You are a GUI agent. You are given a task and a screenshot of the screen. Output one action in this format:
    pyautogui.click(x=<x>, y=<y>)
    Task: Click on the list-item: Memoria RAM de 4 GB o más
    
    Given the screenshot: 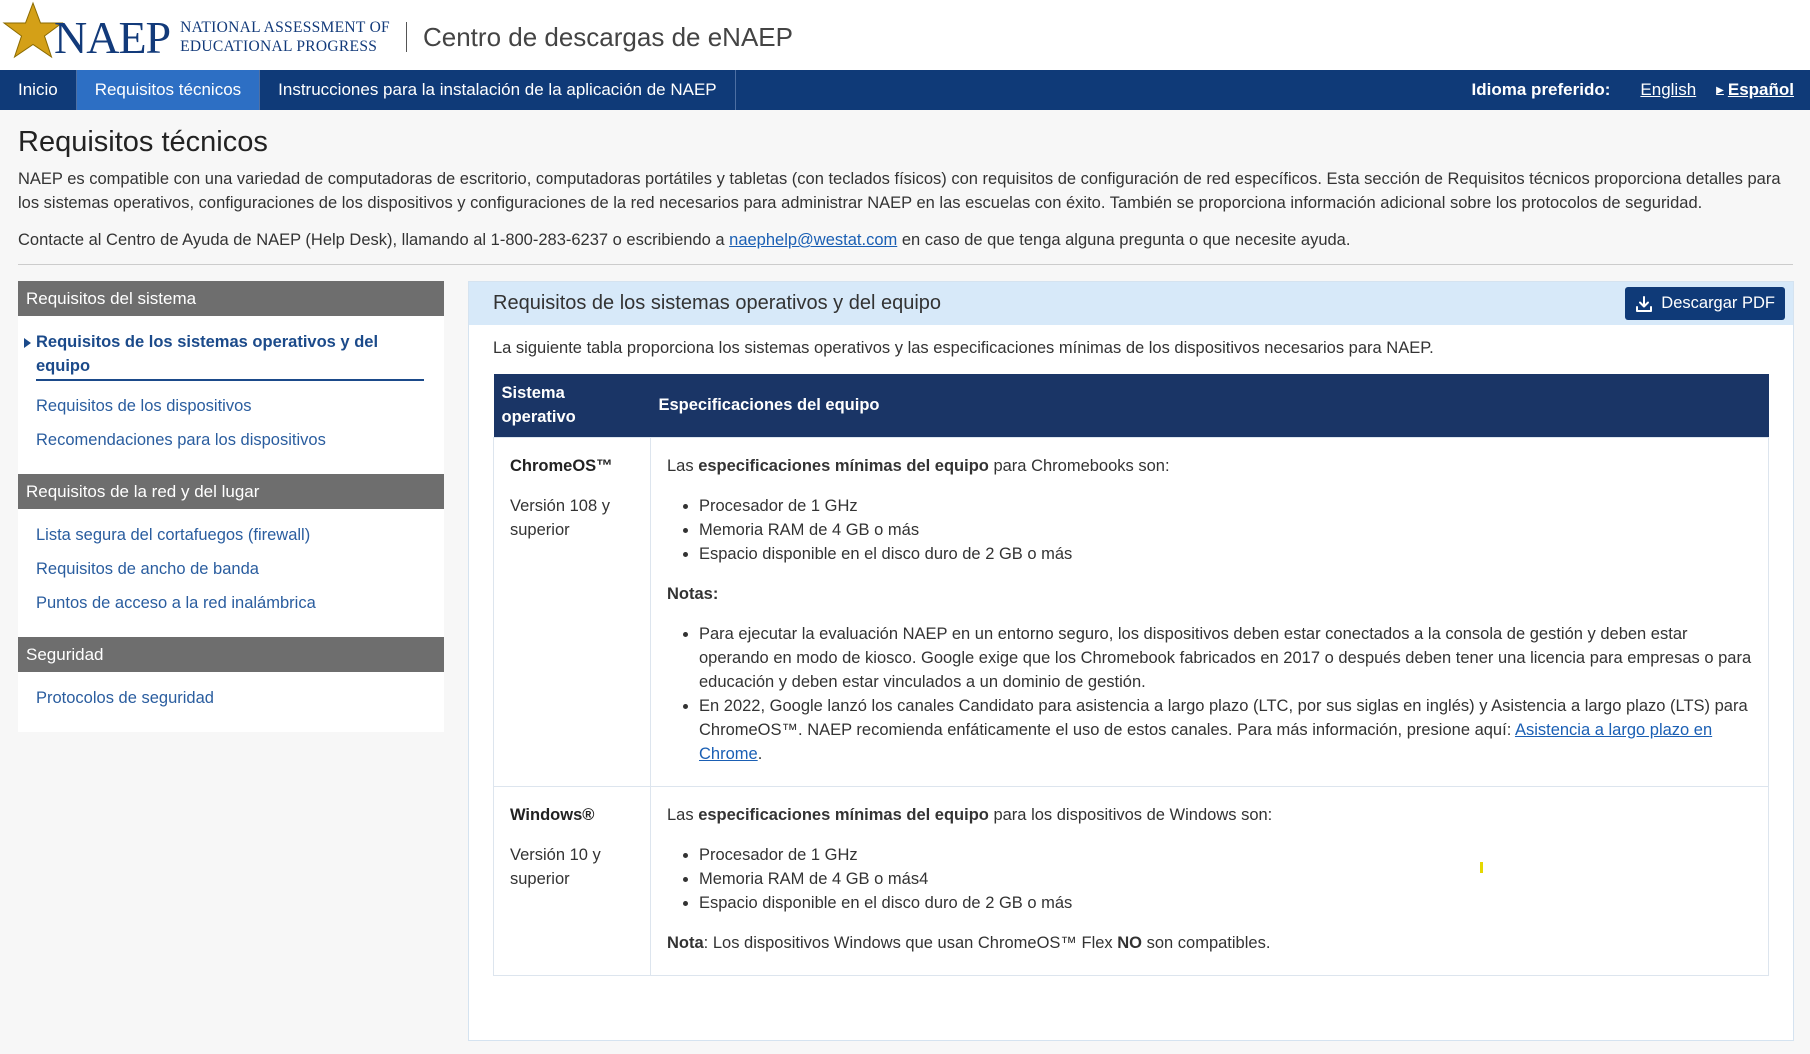 What is the action you would take?
    pyautogui.click(x=1225, y=530)
    